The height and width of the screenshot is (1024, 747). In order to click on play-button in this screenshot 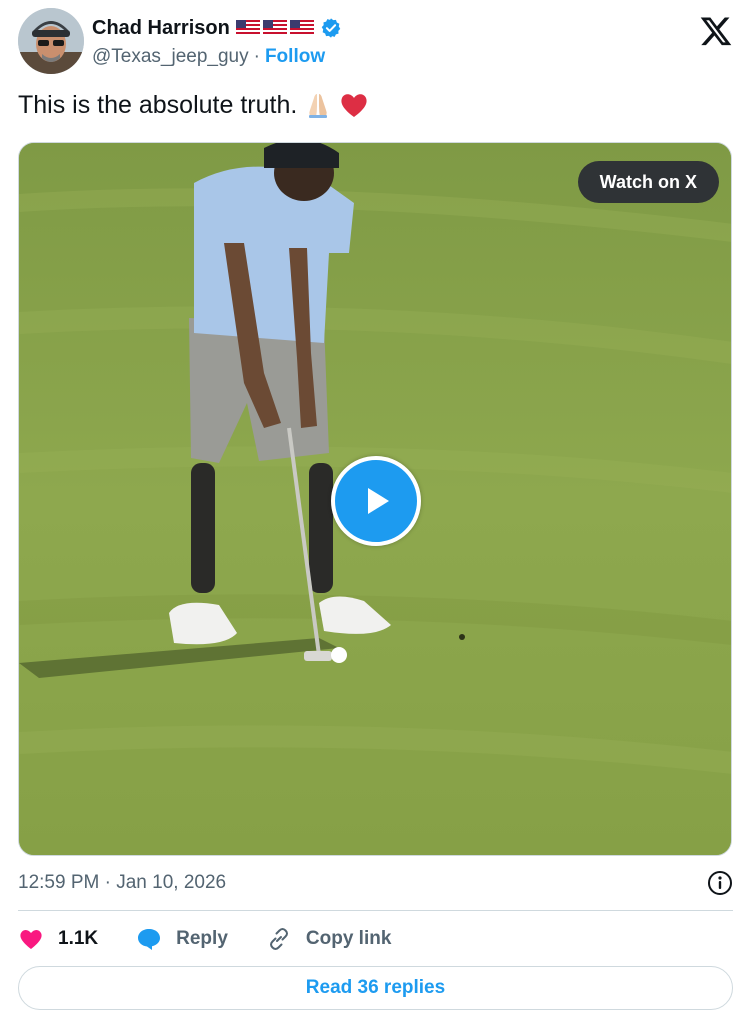, I will do `click(376, 501)`.